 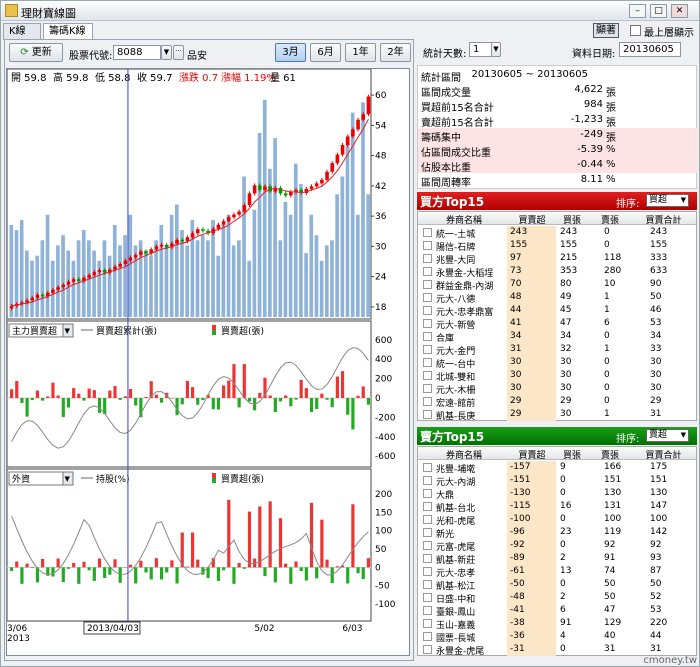 What do you see at coordinates (557, 285) in the screenshot?
I see `table-row: 群益金鼎-內湖 70 80 10 90` at bounding box center [557, 285].